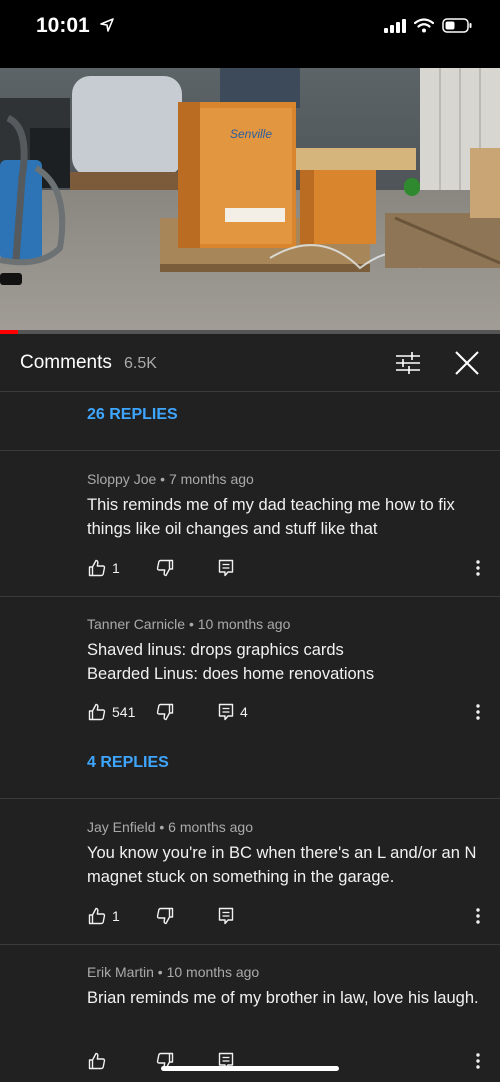  I want to click on comment-author: Tanner Carnicle, so click(136, 624).